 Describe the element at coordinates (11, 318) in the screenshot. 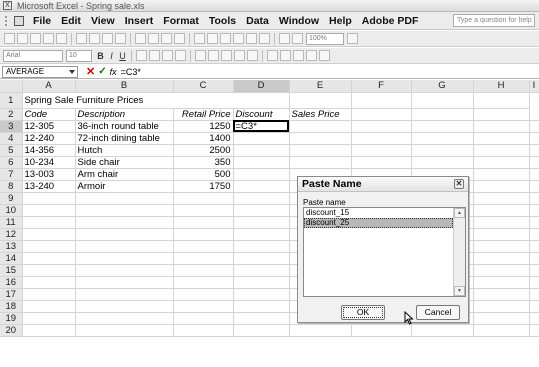

I see `row-header: 19` at that location.